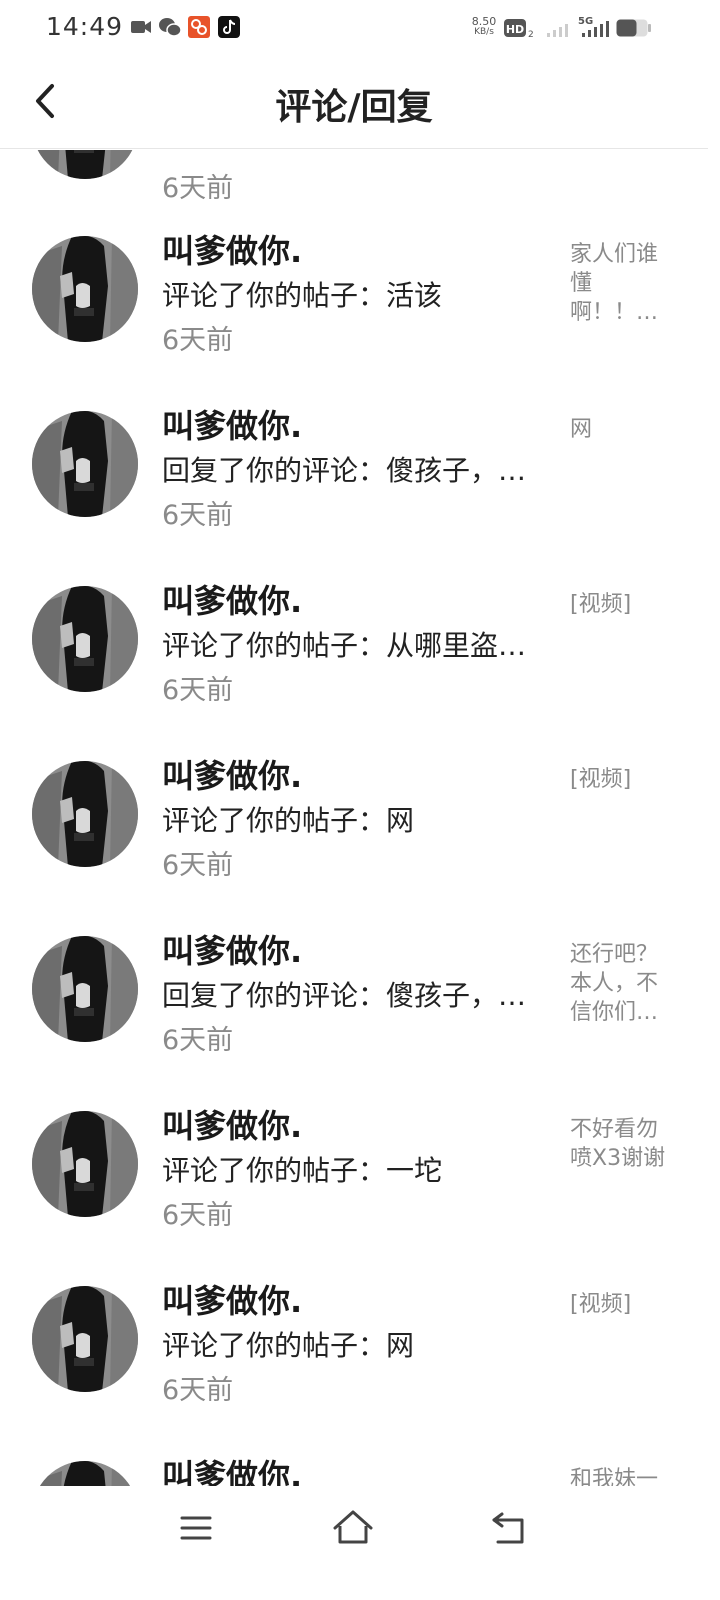 The height and width of the screenshot is (1600, 720). I want to click on back-icon, so click(510, 1528).